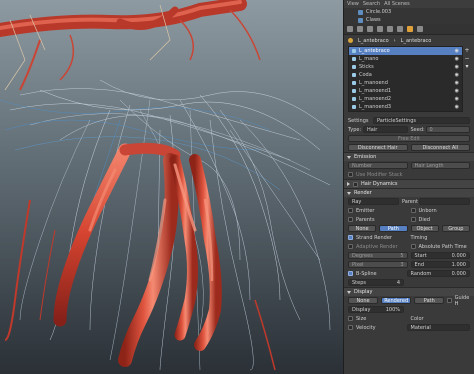 This screenshot has height=374, width=474. I want to click on pixel-end-row: Pixel 3 End 1.000, so click(409, 264).